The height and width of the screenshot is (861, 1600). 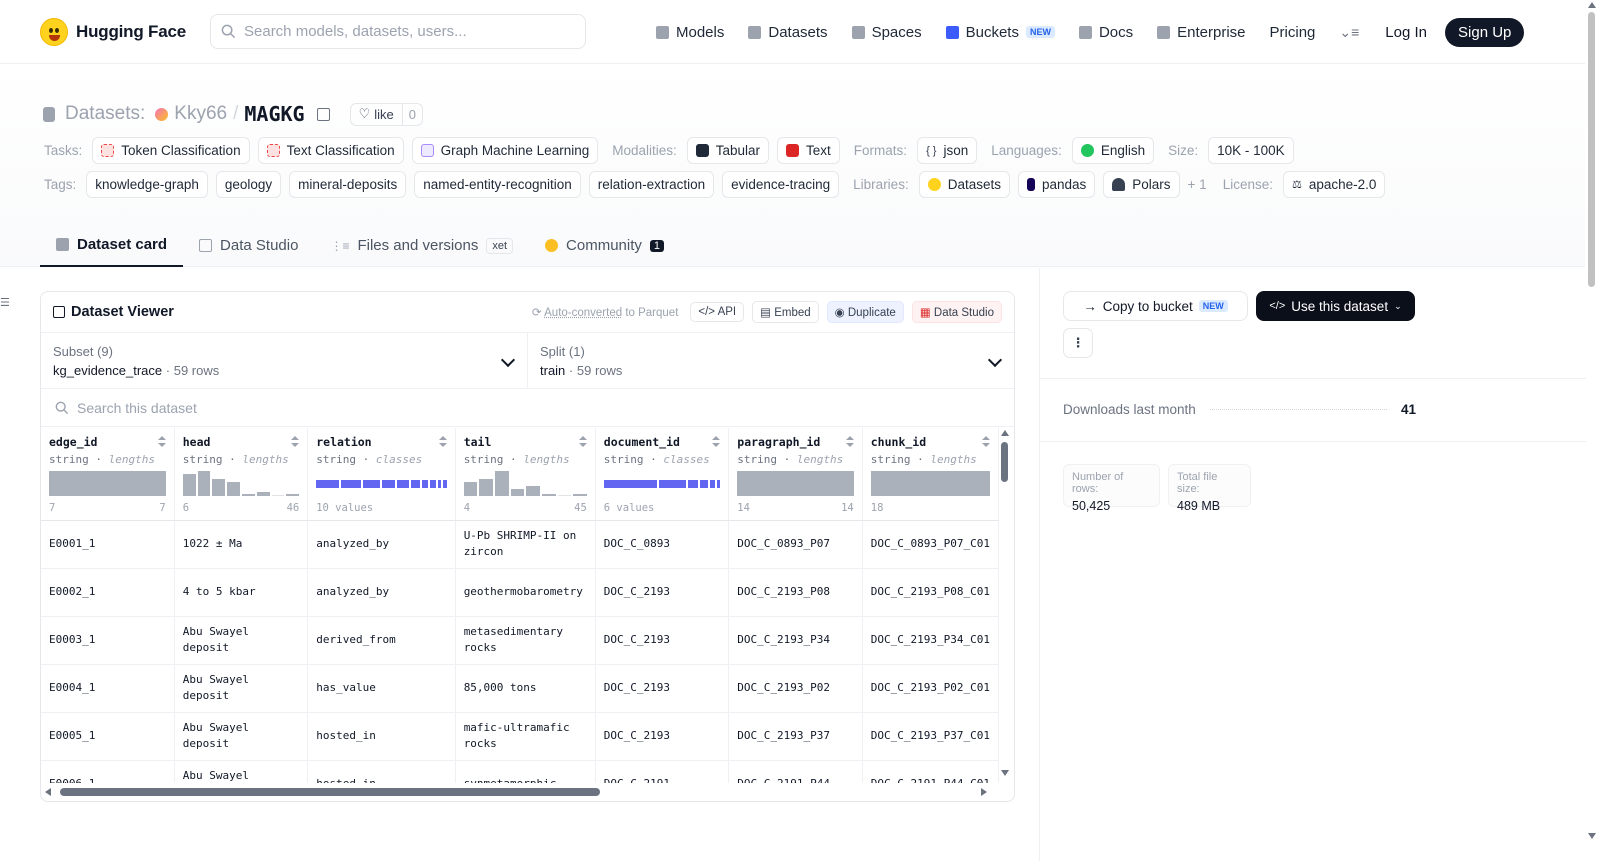 What do you see at coordinates (108, 736) in the screenshot?
I see `table-cell-edge-id: E0005_1` at bounding box center [108, 736].